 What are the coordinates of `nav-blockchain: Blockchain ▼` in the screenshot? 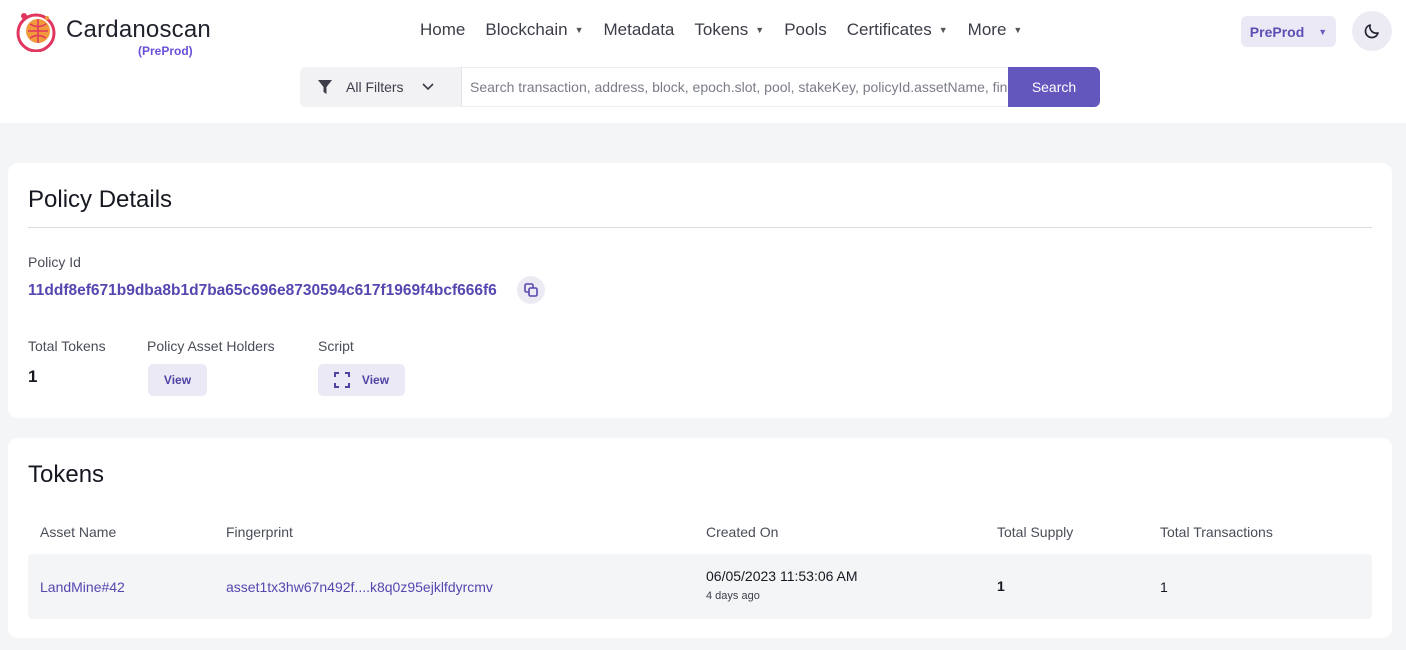 It's located at (534, 30).